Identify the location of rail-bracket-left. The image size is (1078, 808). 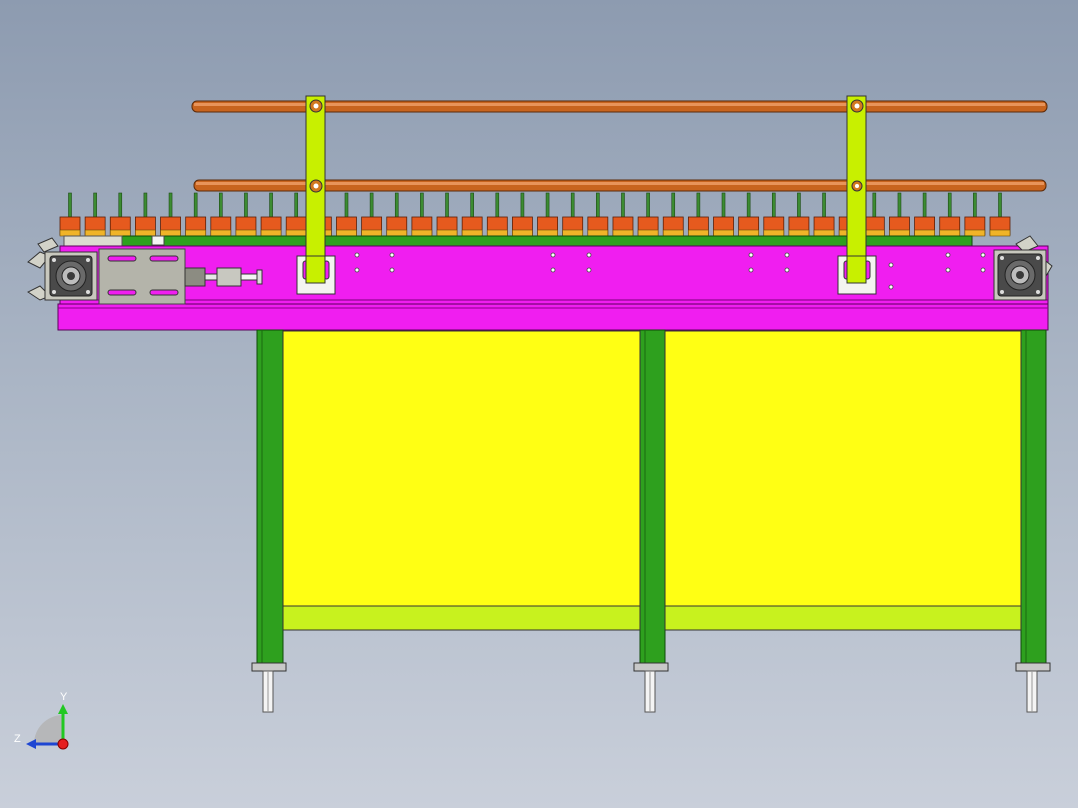
(316, 195).